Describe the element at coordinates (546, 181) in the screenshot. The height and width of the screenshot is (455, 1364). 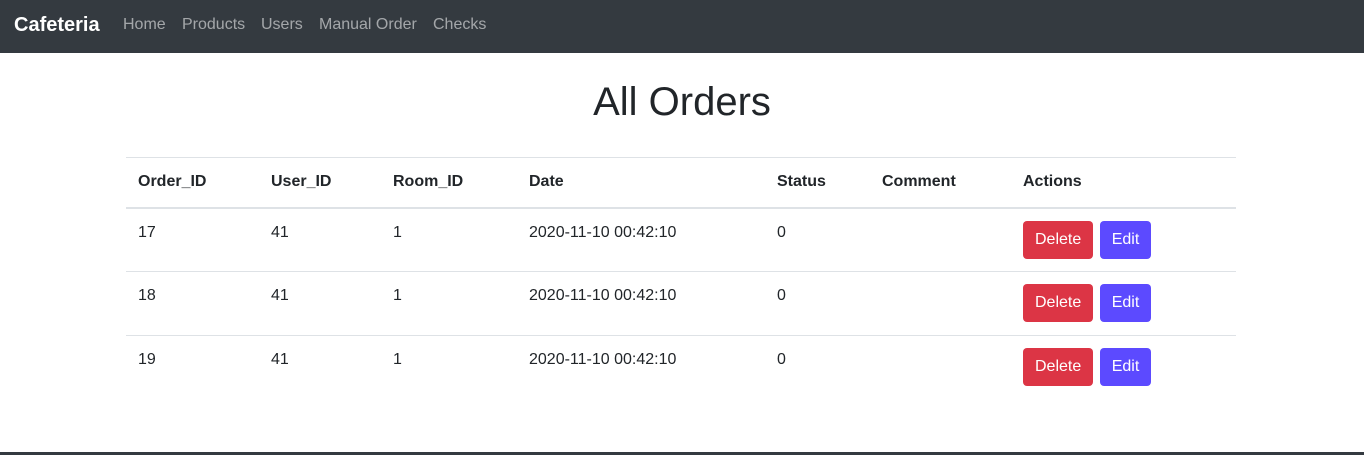
I see `column-header-date: Date` at that location.